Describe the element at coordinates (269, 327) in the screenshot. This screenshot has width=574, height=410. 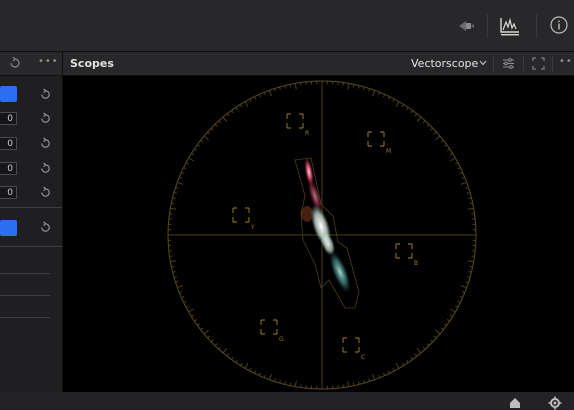
I see `target-g` at that location.